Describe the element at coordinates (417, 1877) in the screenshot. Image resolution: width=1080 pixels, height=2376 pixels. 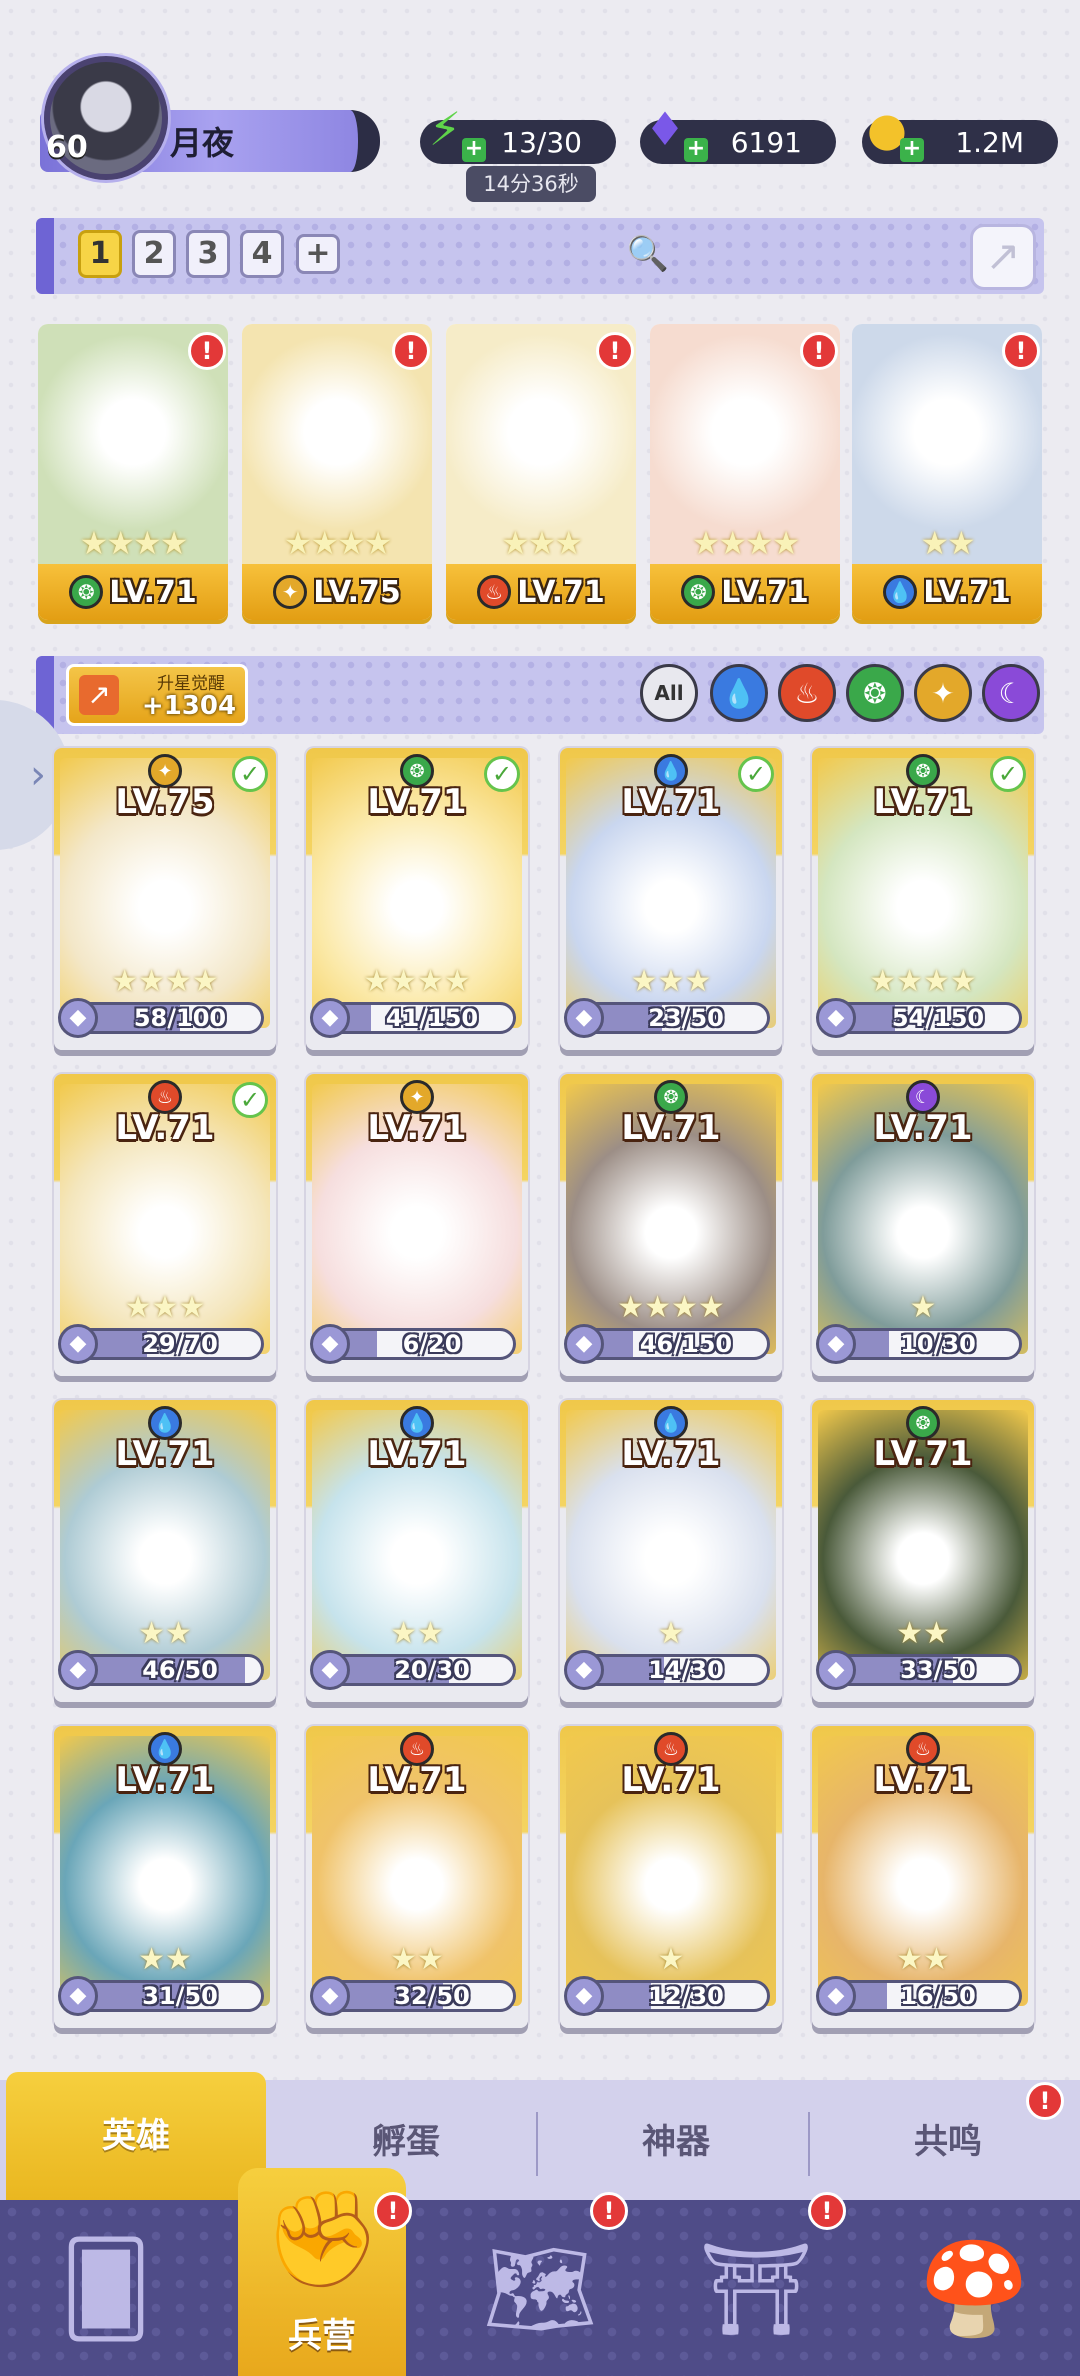
I see `hero-card: ♨ LV.71 ★★ 32/50 ◆` at that location.